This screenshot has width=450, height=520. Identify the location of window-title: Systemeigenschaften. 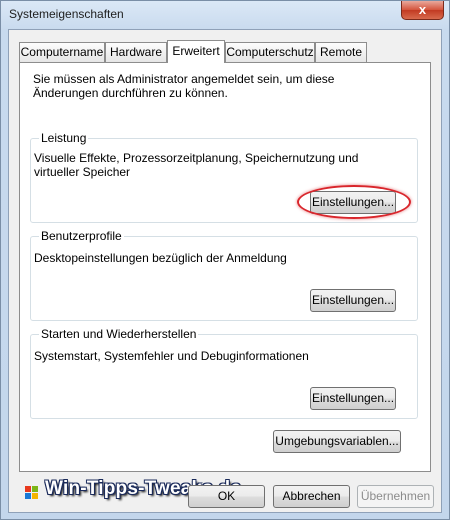
(66, 14).